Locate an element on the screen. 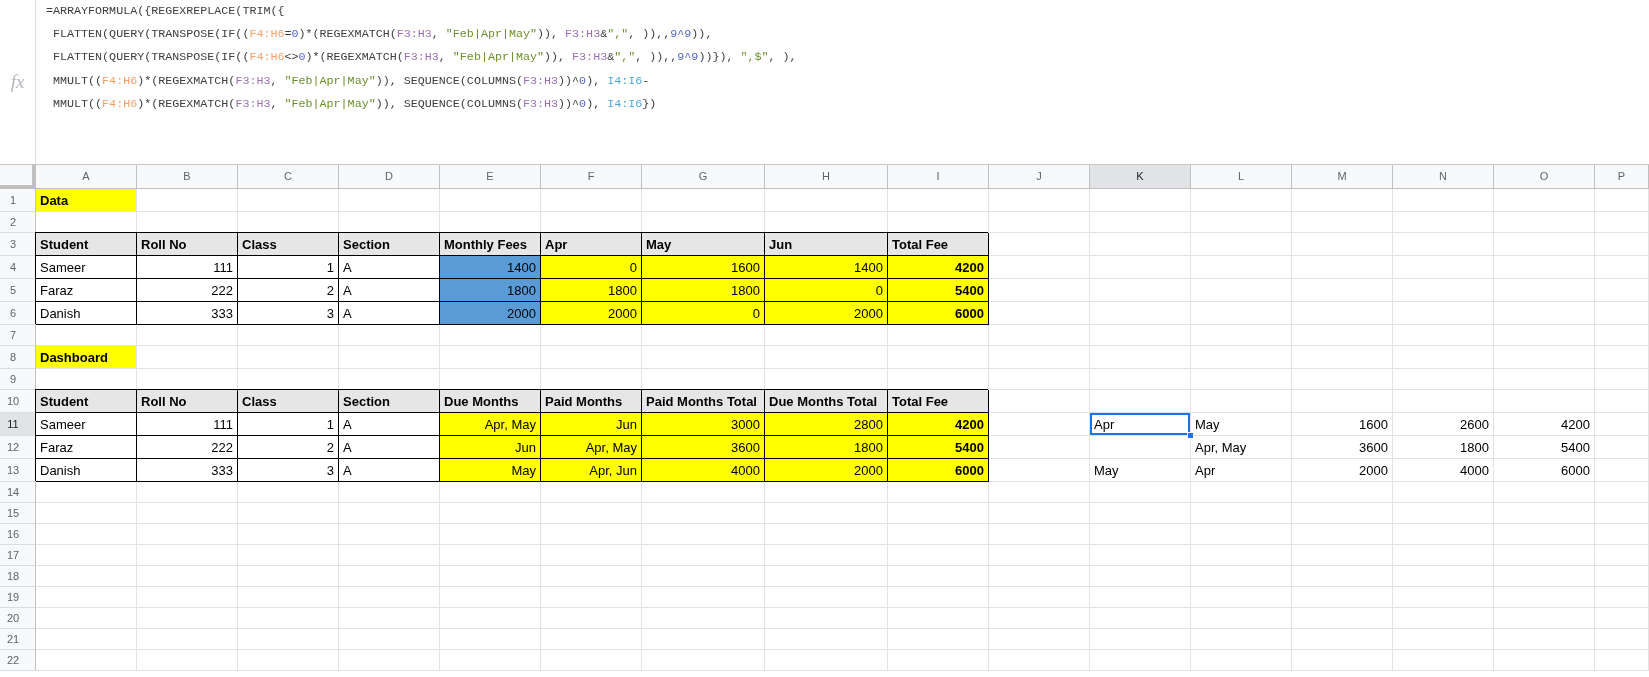 The height and width of the screenshot is (677, 1649). column-header: C is located at coordinates (288, 177).